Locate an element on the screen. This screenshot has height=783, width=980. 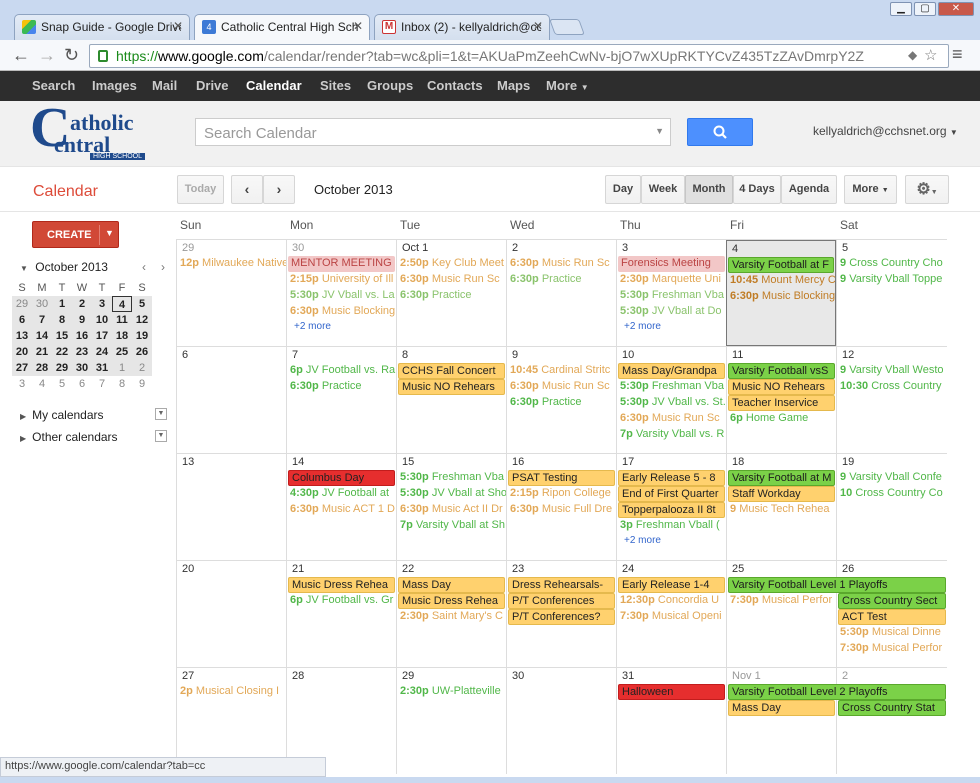
event-chip: P/T Conferences is located at coordinates (561, 601).